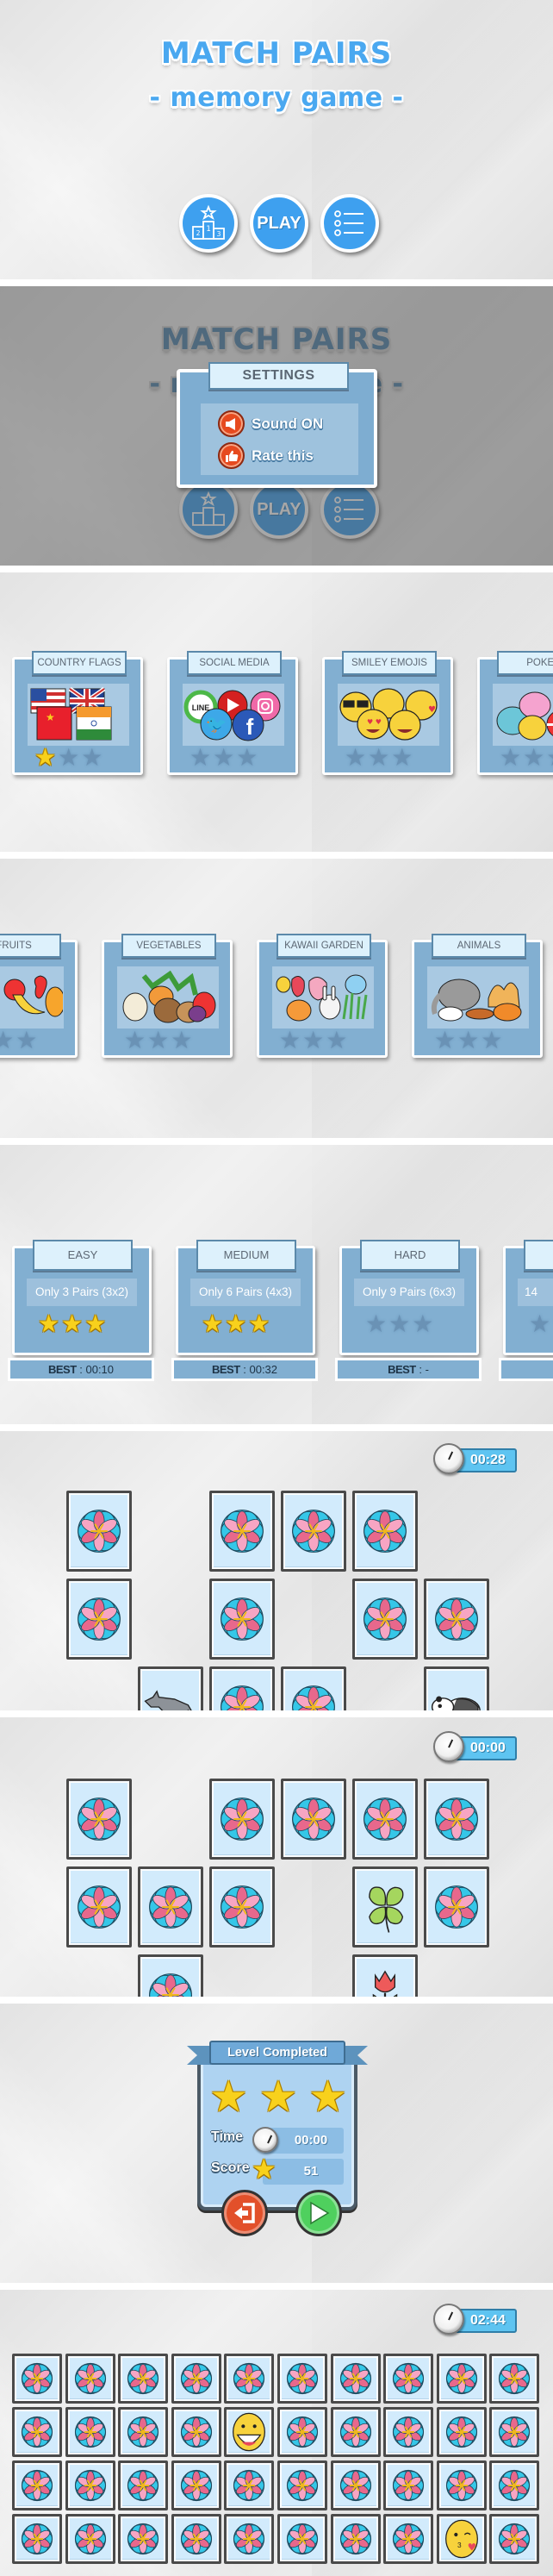 This screenshot has height=2576, width=553. What do you see at coordinates (270, 423) in the screenshot?
I see `sound-toggle: Sound ON` at bounding box center [270, 423].